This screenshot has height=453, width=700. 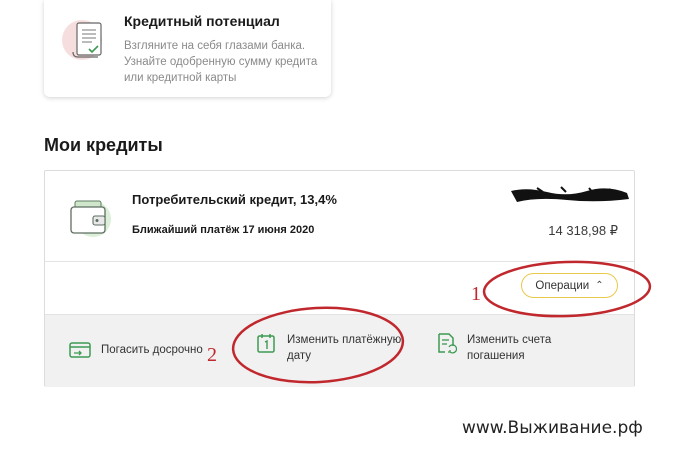 What do you see at coordinates (103, 145) in the screenshot?
I see `my-credits-title: Мои кредиты` at bounding box center [103, 145].